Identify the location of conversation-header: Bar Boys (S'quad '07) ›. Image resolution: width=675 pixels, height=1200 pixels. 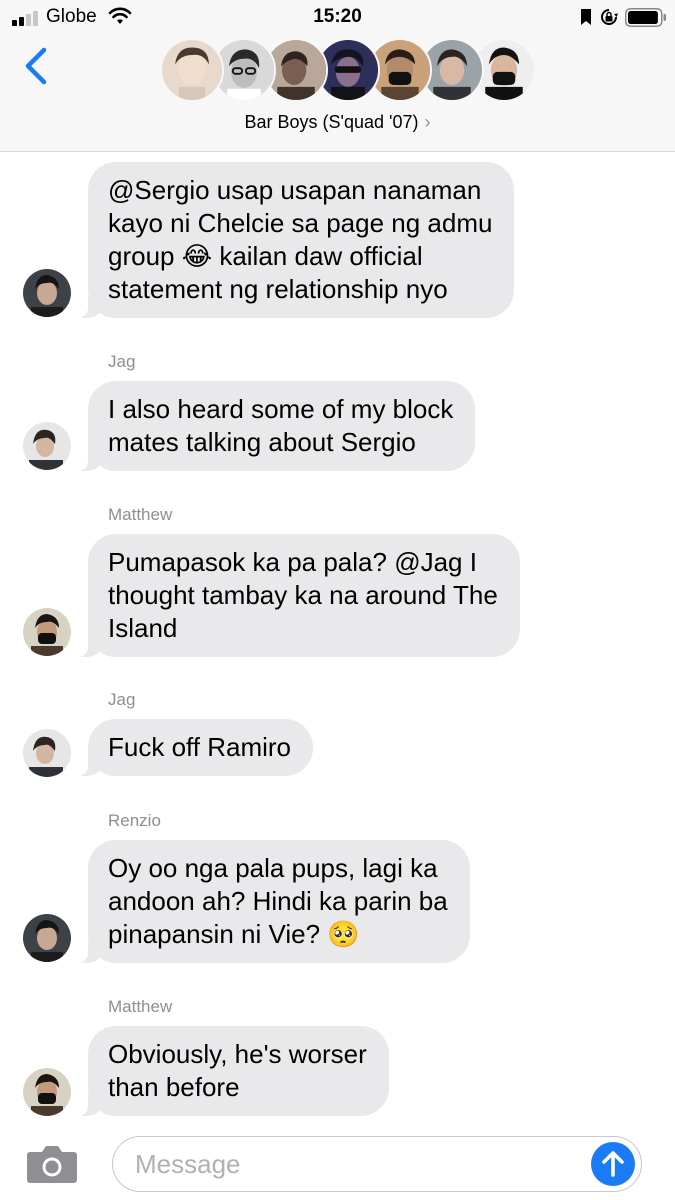
(337, 93).